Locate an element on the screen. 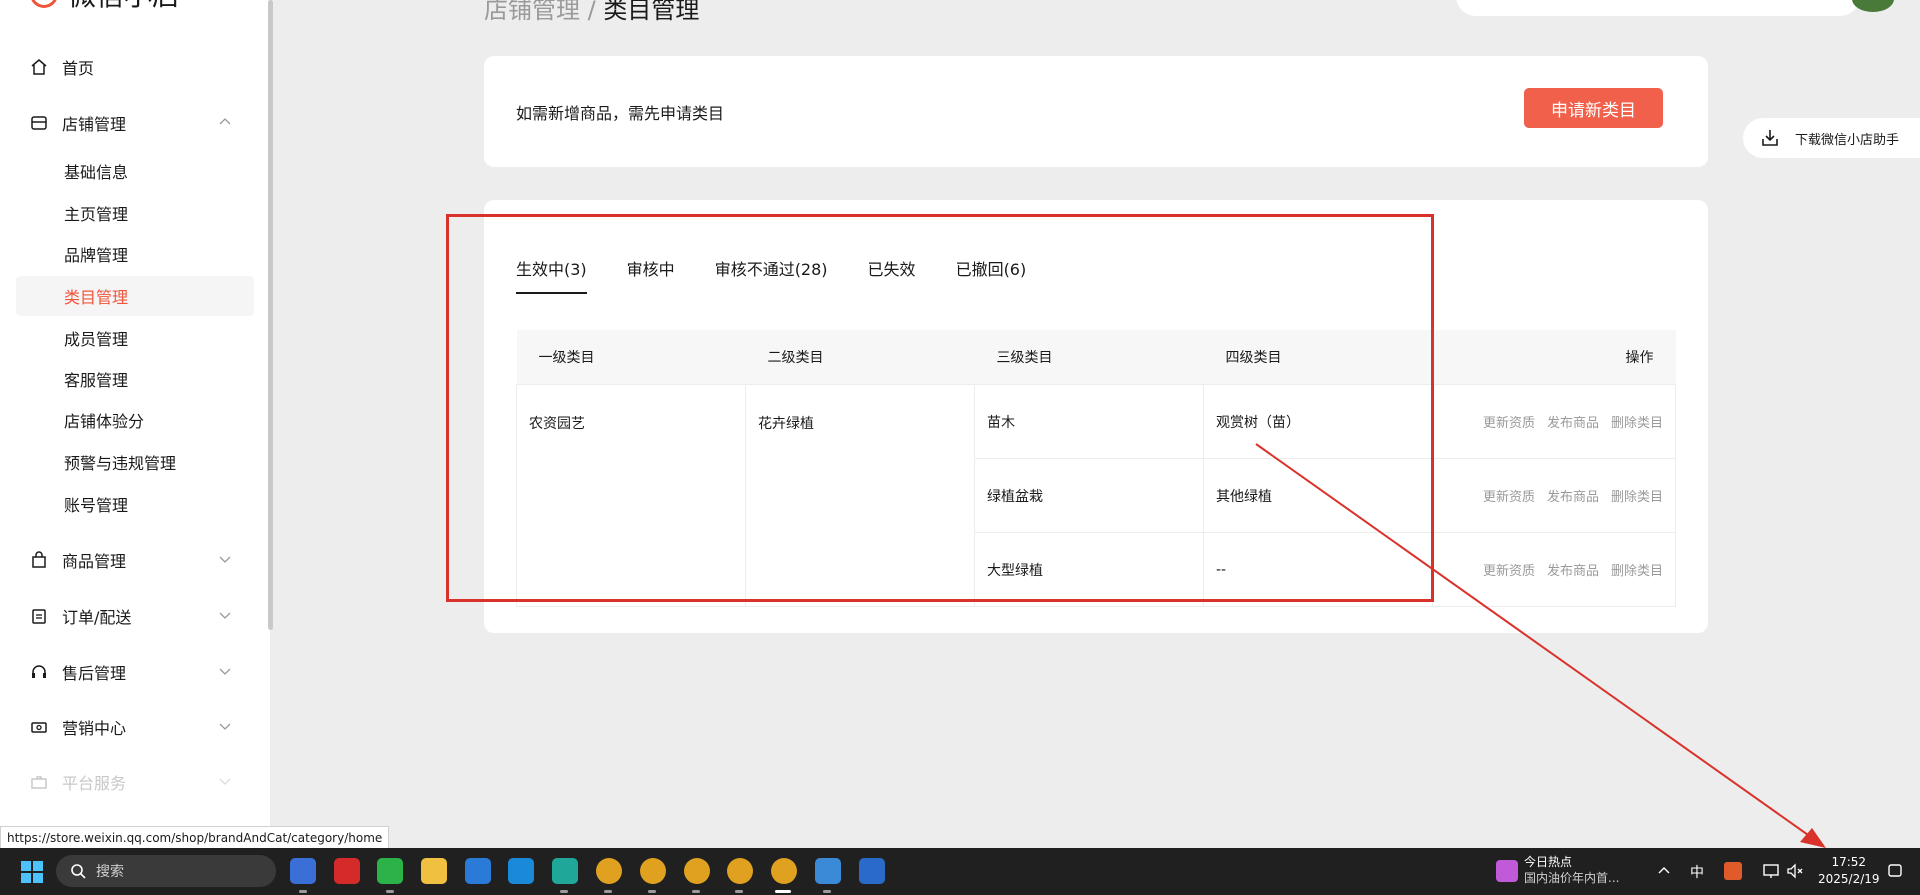 The width and height of the screenshot is (1920, 895). sidebar-sub-item-violations: 预警与违规管理 is located at coordinates (135, 462).